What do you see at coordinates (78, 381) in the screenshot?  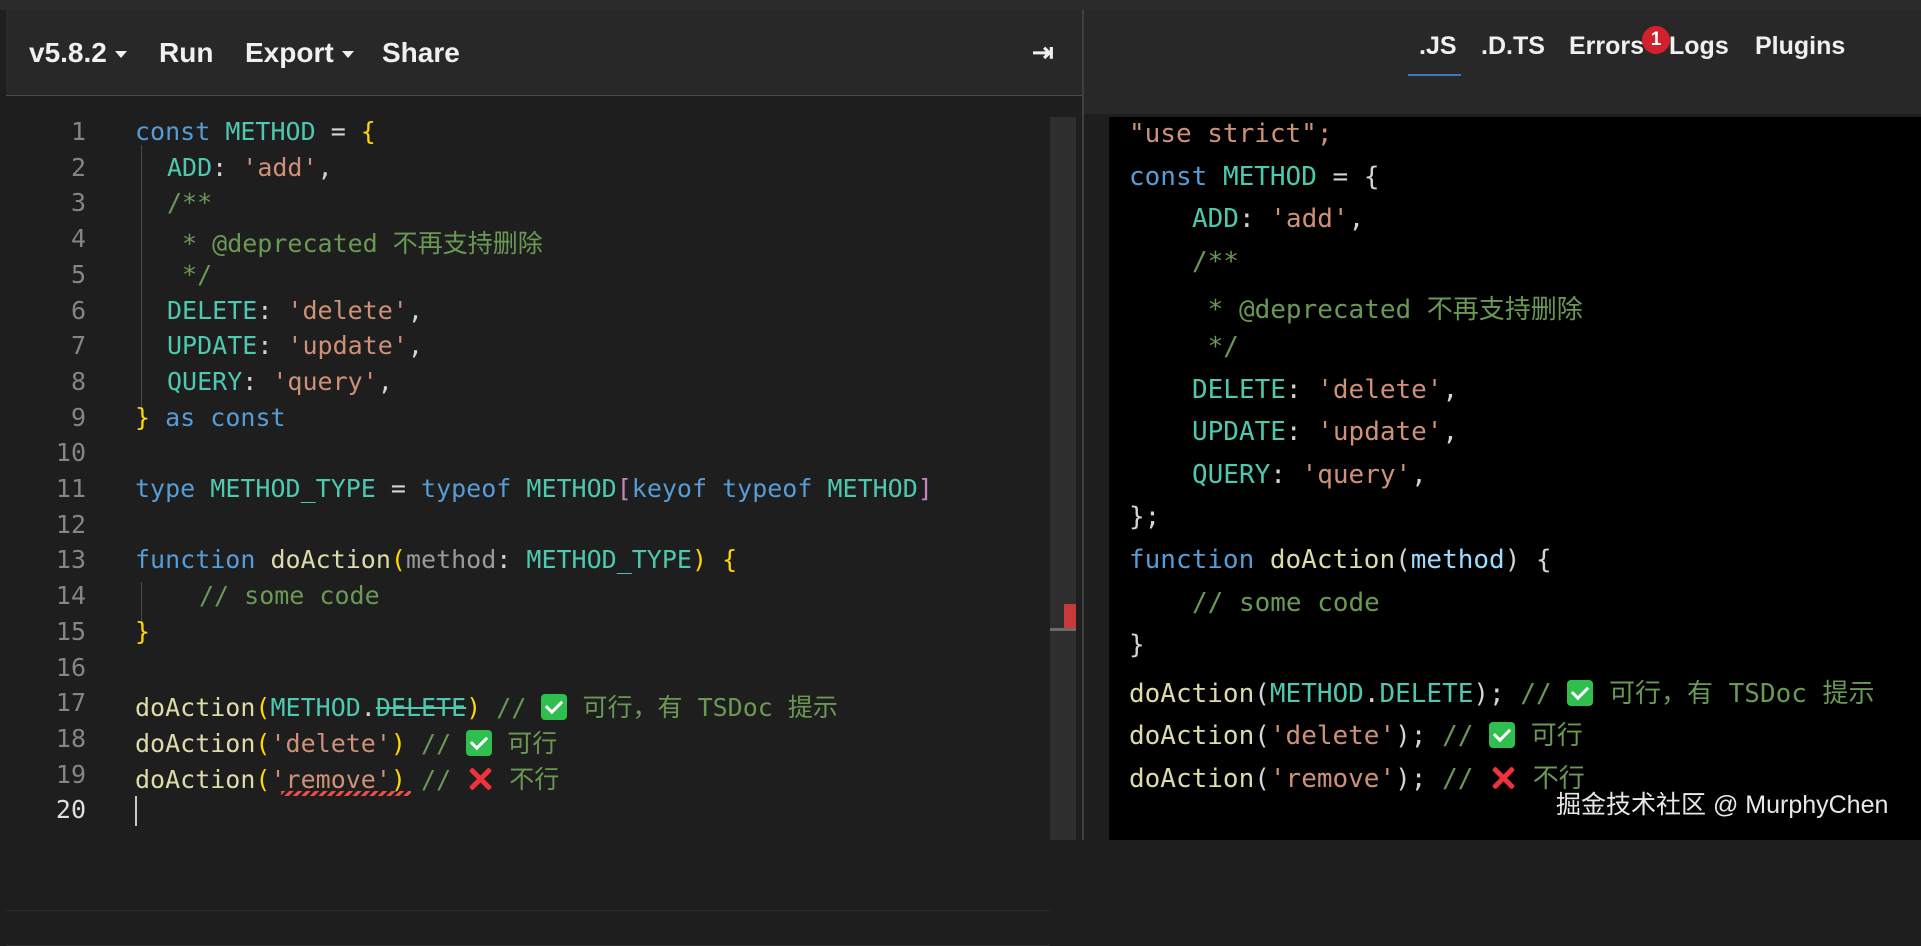 I see `line-number: 8` at bounding box center [78, 381].